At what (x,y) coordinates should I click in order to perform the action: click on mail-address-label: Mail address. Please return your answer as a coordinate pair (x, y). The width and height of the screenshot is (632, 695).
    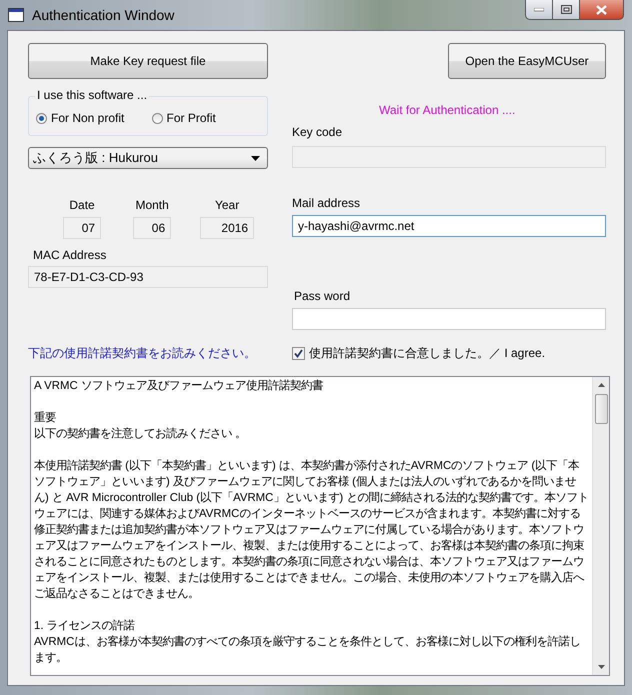
    Looking at the image, I should click on (327, 203).